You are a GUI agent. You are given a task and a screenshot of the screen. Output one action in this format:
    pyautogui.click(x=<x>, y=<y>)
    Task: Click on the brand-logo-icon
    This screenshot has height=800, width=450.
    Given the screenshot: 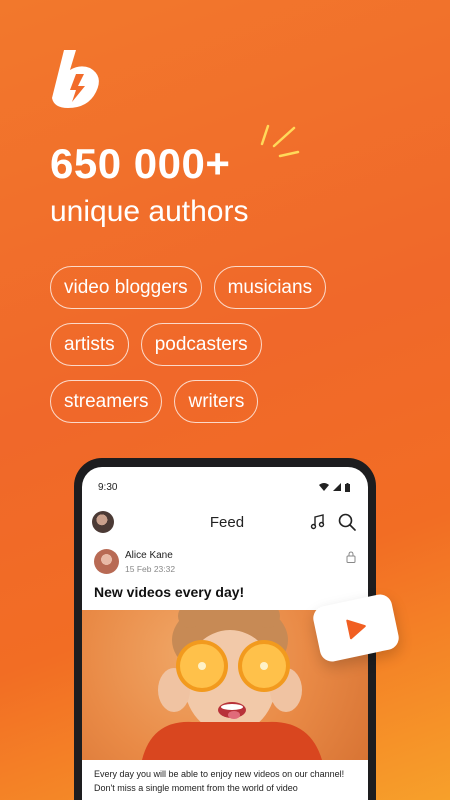 What is the action you would take?
    pyautogui.click(x=75, y=79)
    